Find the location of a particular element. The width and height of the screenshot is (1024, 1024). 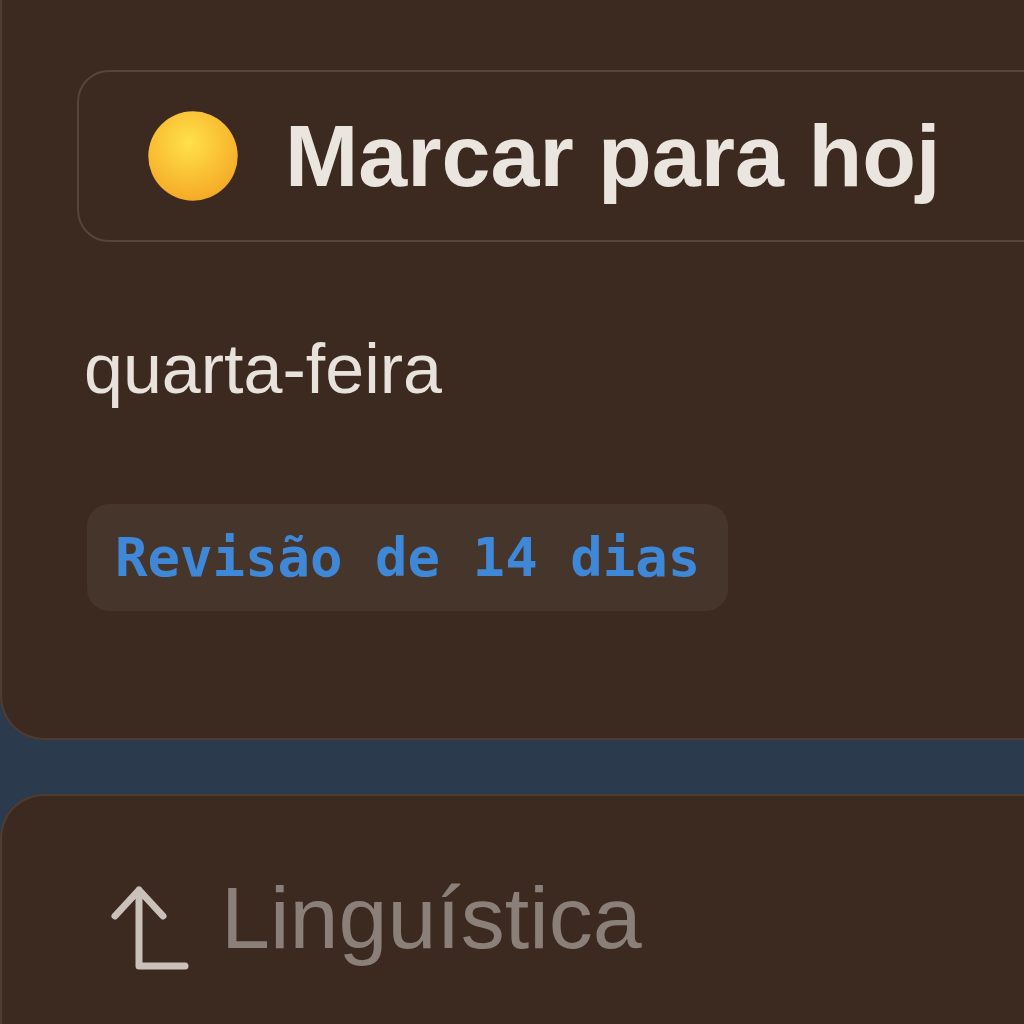

review-tag: Revisão de 14 dias is located at coordinates (408, 557).